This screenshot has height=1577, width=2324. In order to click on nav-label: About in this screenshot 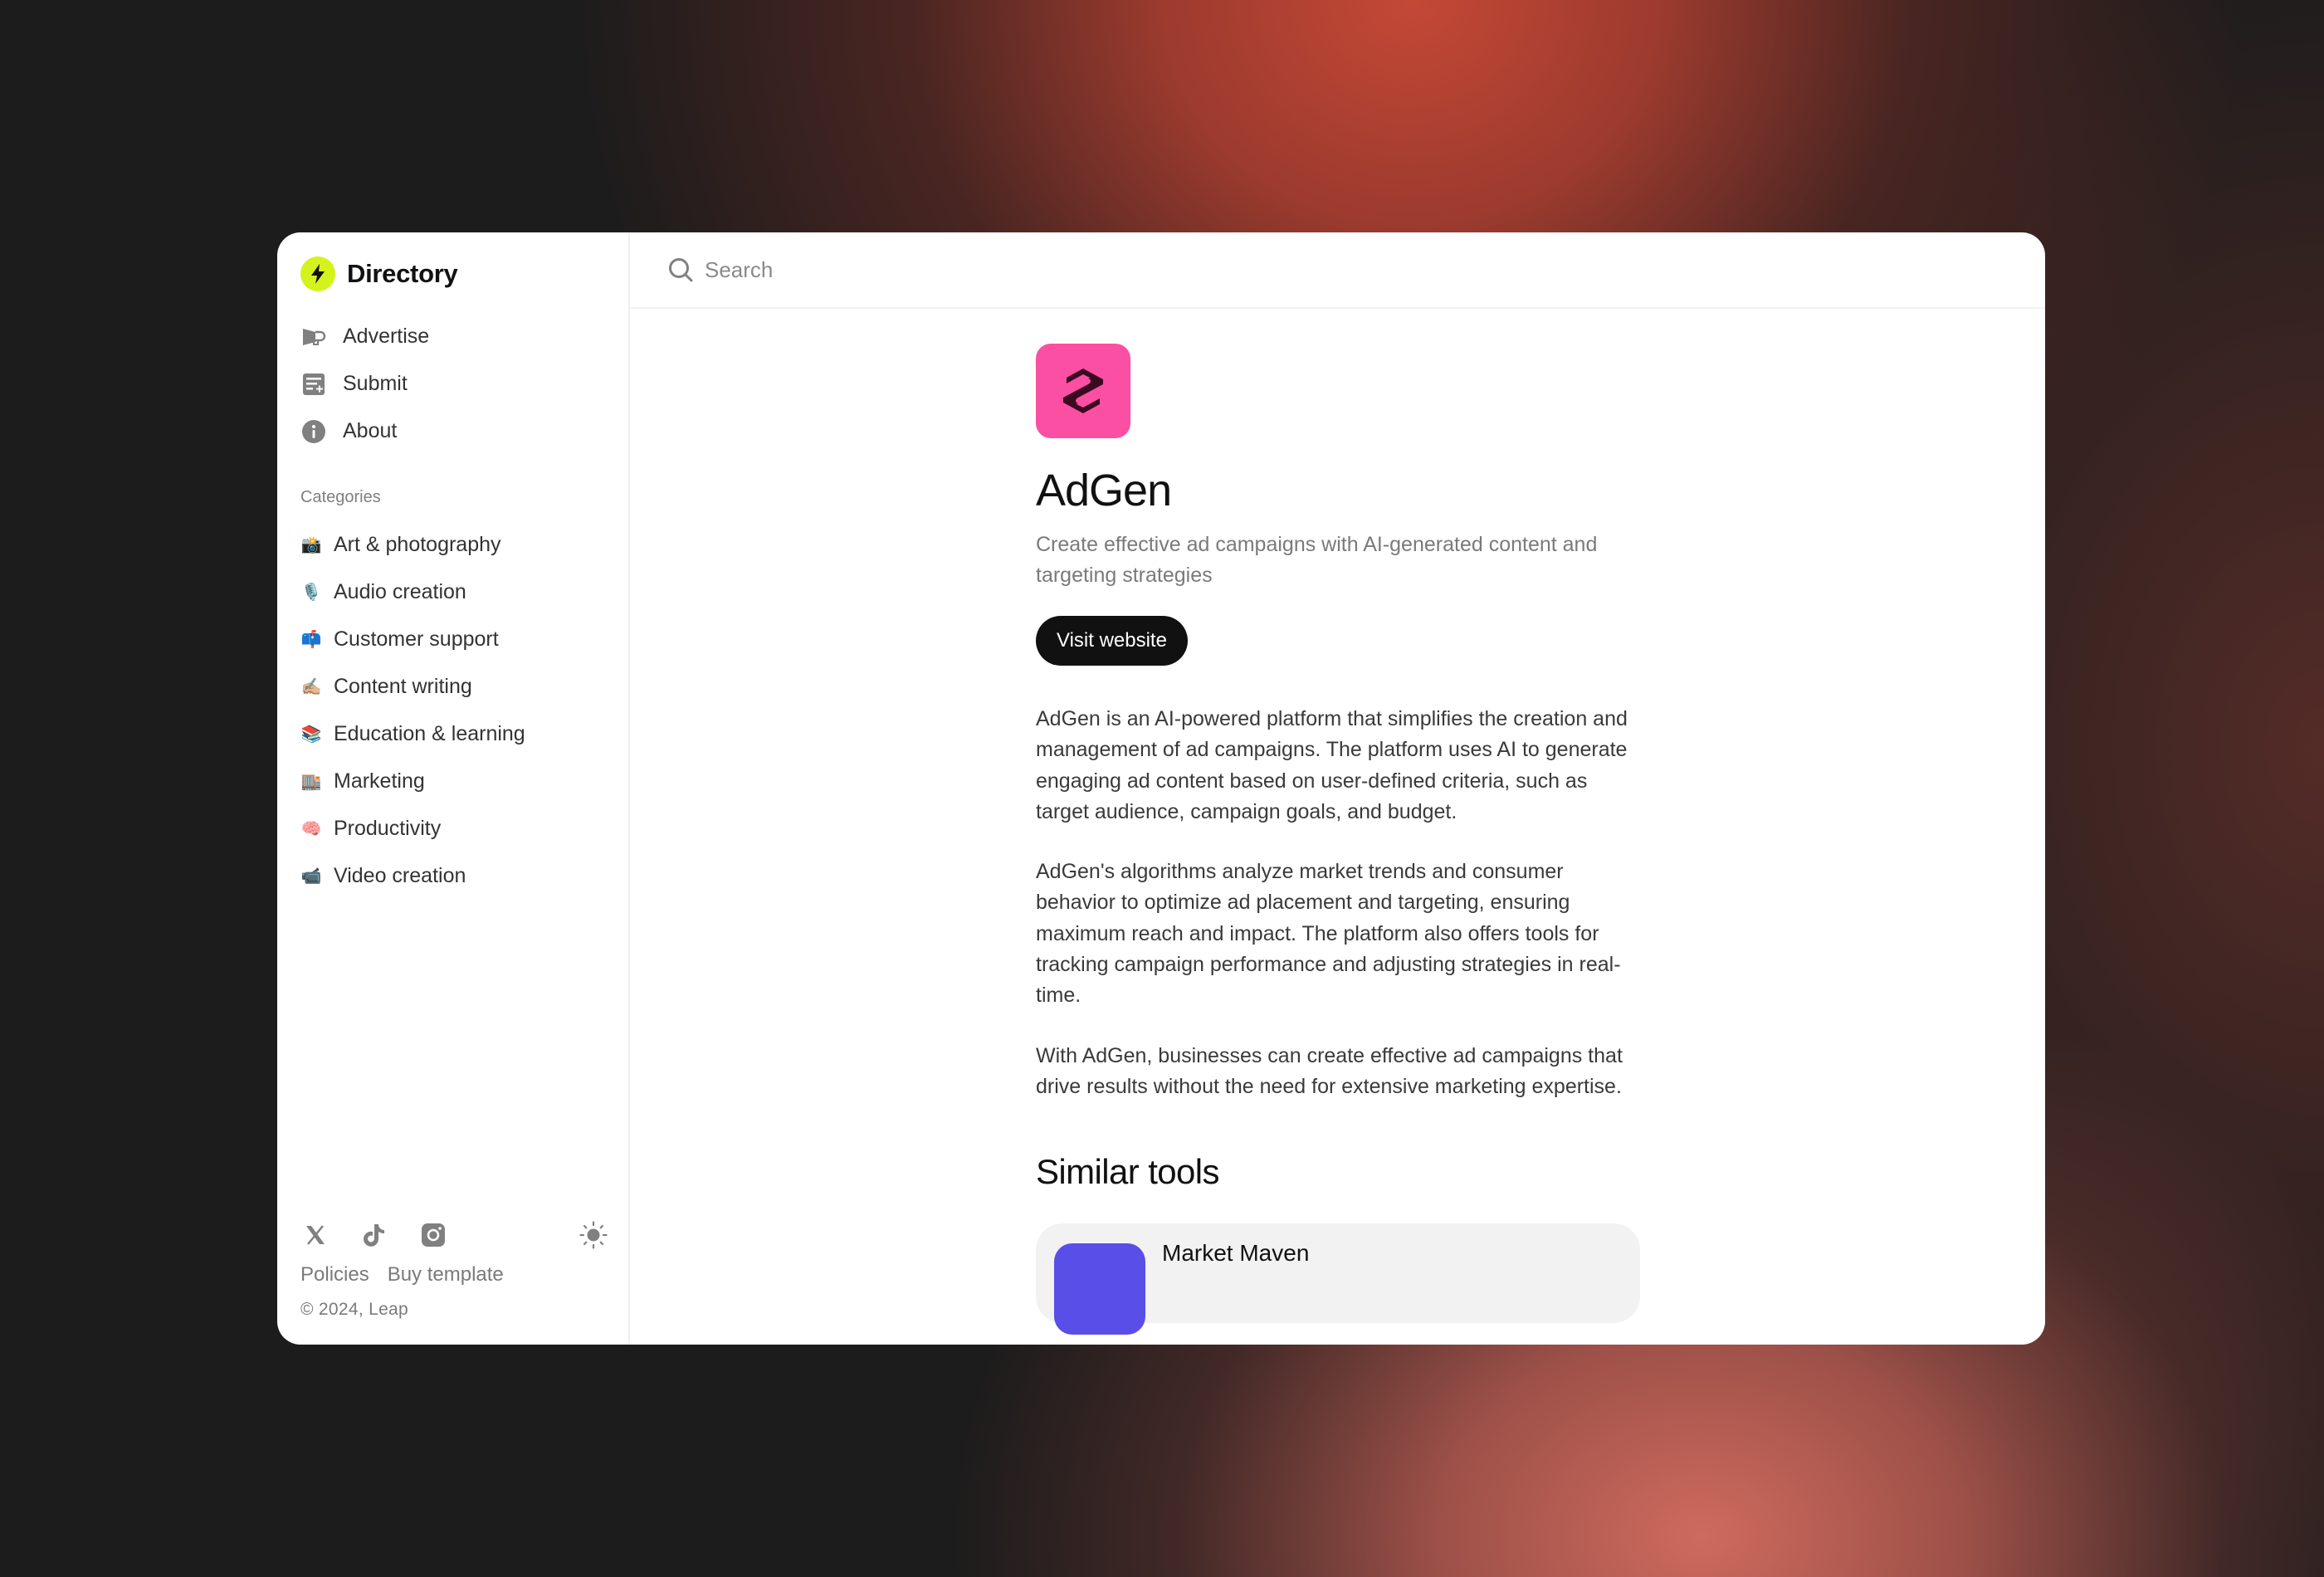, I will do `click(371, 431)`.